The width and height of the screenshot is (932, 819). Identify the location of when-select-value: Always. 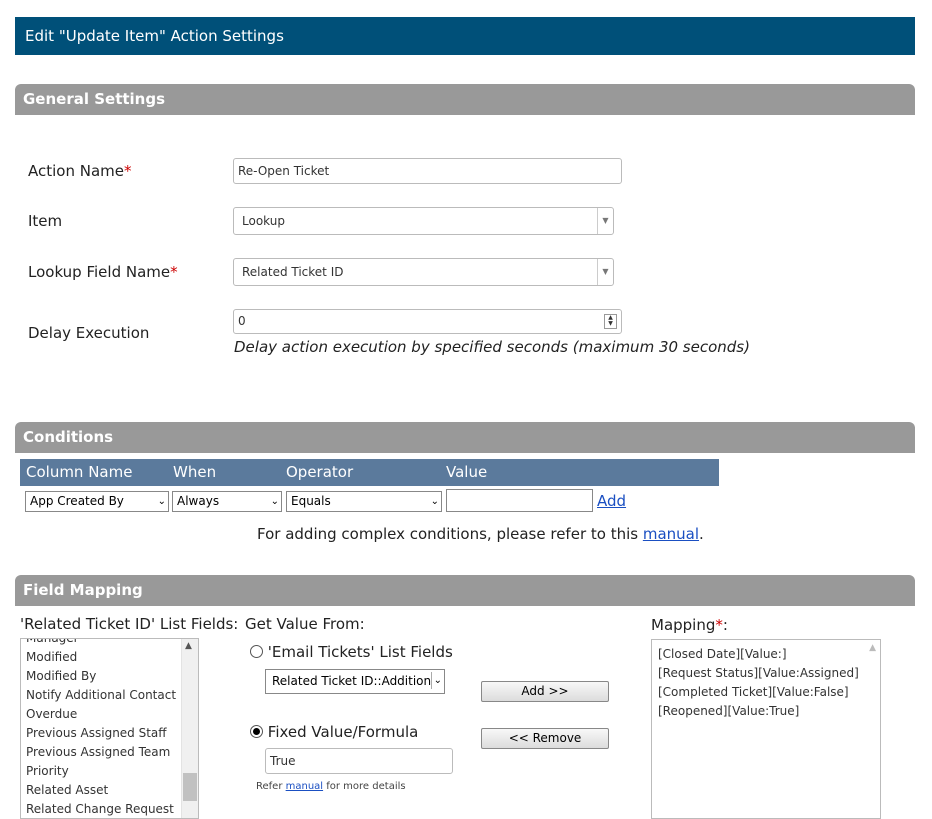
(198, 501).